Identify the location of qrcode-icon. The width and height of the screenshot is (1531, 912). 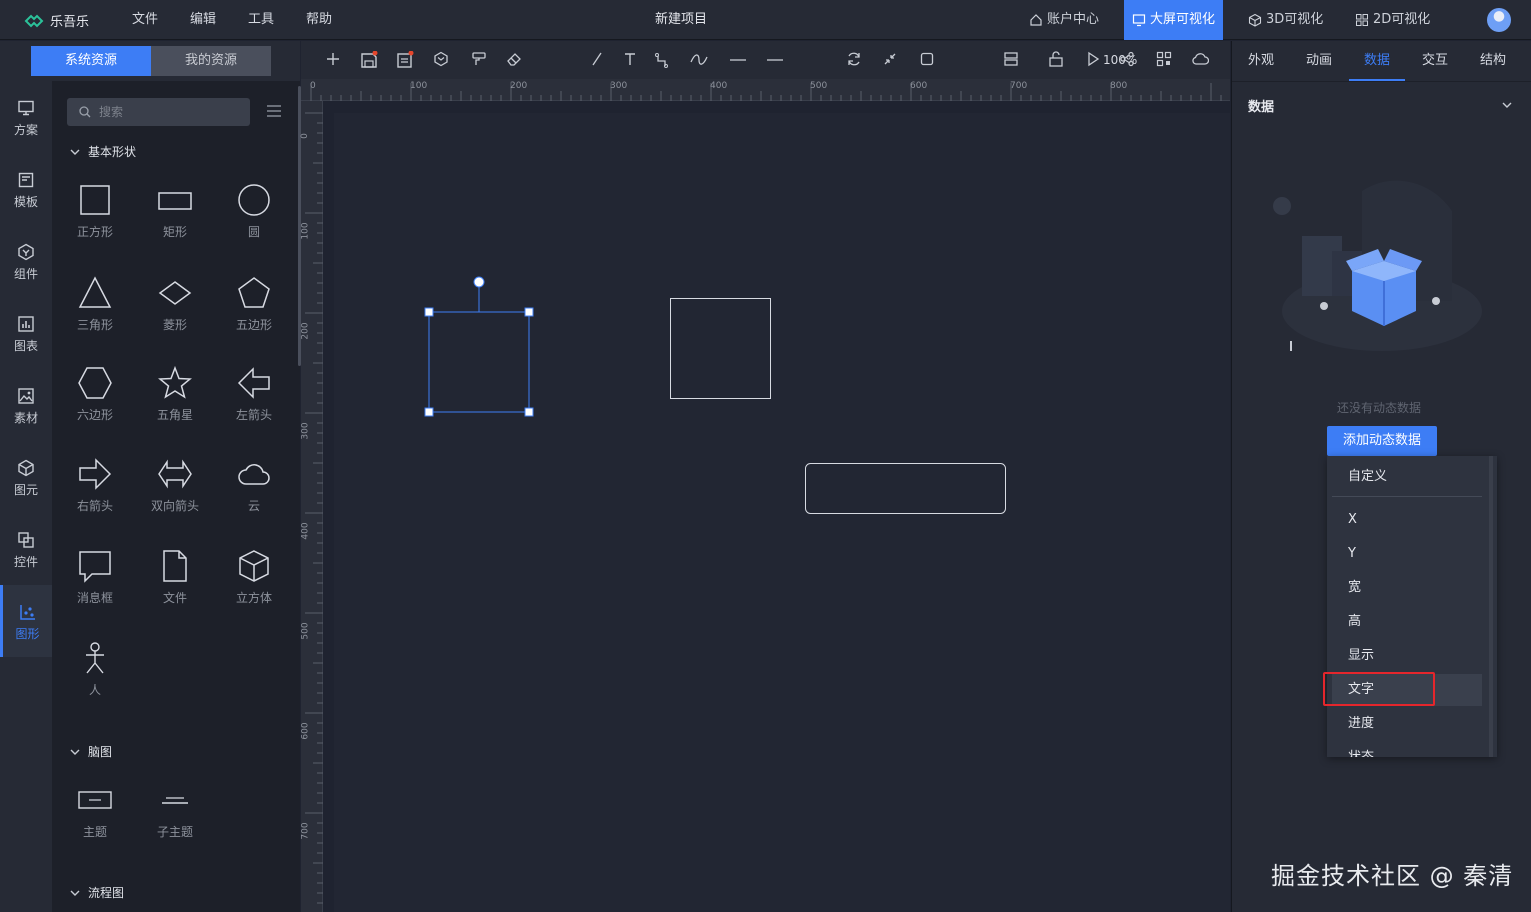
(1164, 59).